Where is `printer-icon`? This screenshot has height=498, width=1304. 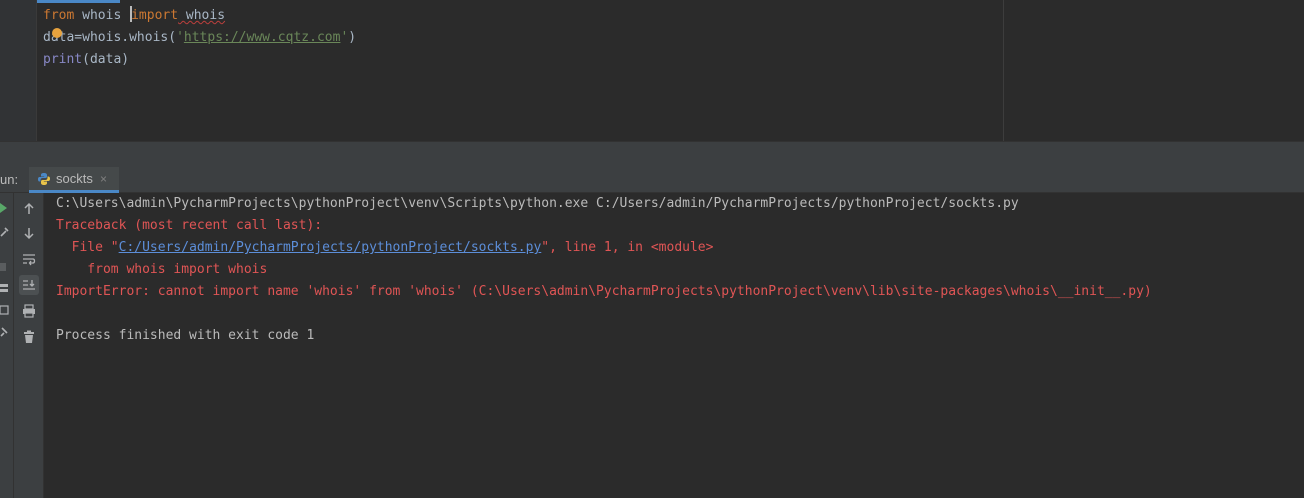
printer-icon is located at coordinates (29, 311).